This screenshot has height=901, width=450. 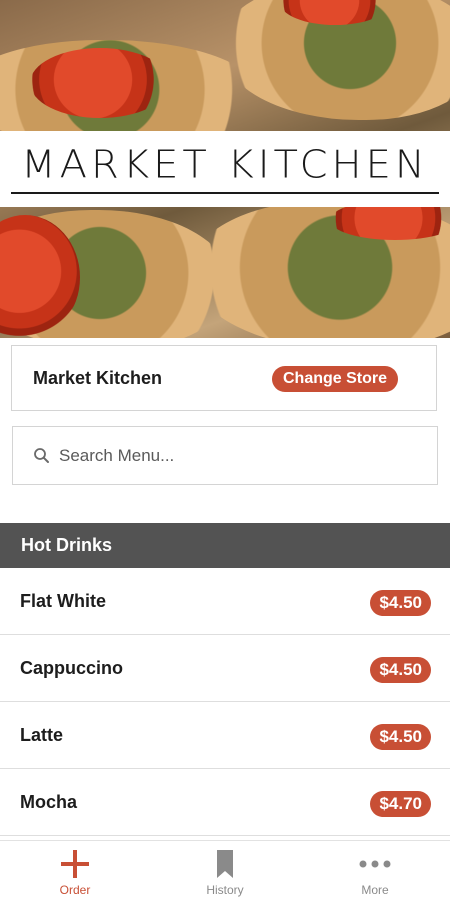 I want to click on nav-order: Order, so click(x=75, y=871).